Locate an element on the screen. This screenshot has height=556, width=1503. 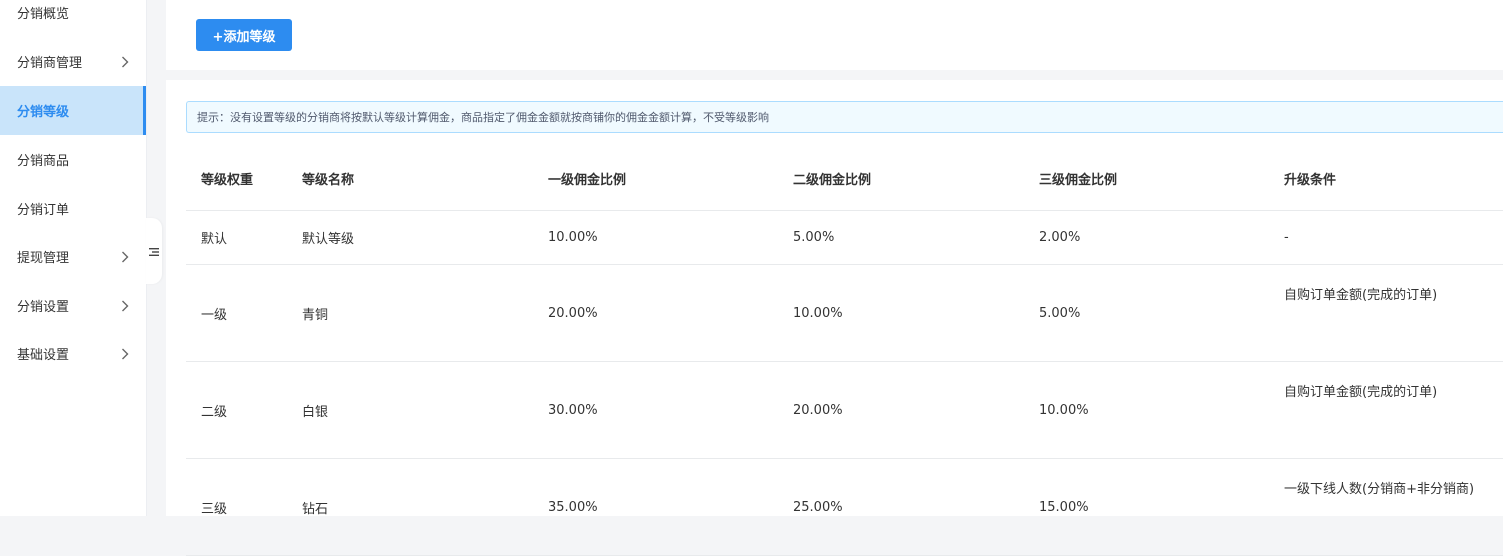
cell-name: 默认等级 is located at coordinates (410, 237).